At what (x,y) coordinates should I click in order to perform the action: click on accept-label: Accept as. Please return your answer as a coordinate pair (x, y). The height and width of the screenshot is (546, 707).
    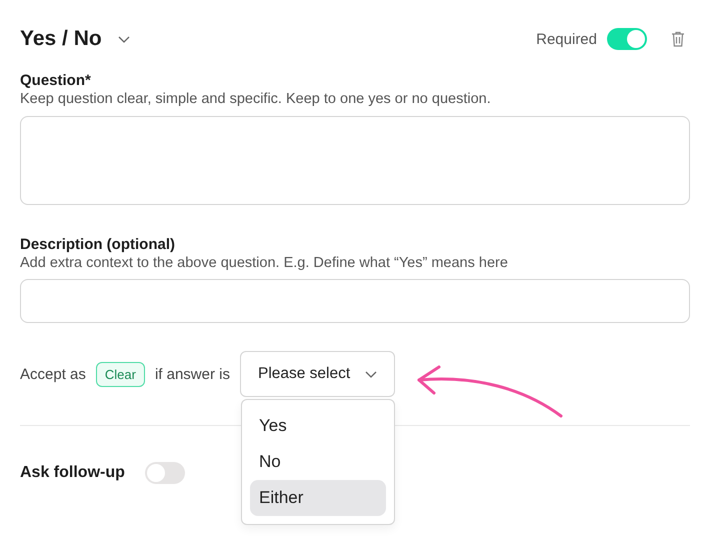
    Looking at the image, I should click on (53, 374).